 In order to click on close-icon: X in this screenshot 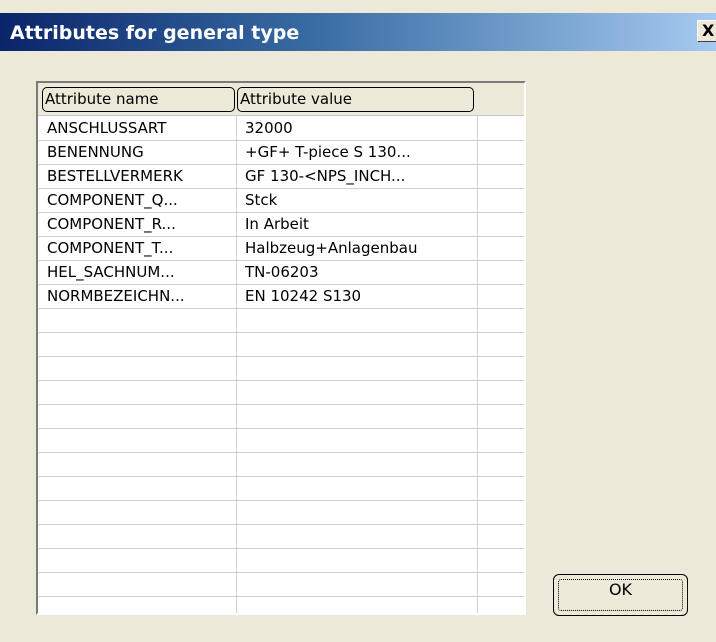, I will do `click(708, 30)`.